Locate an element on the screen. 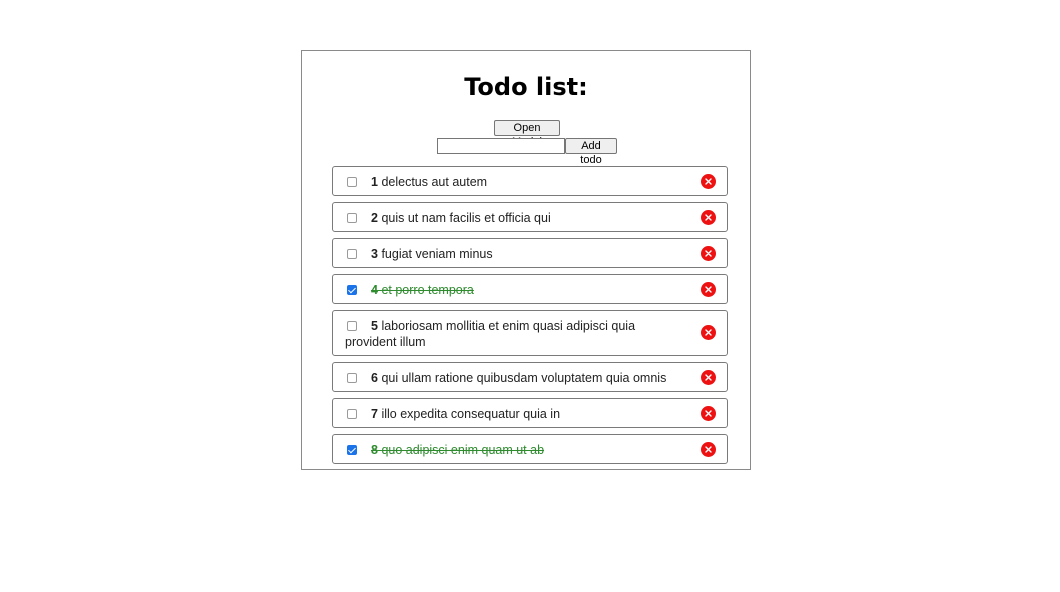  todo-text: fugiat veniam minus is located at coordinates (437, 254).